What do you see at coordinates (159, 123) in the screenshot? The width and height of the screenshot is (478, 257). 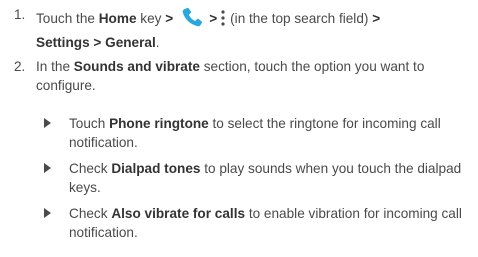 I see `option-name-label: Phone ringtone` at bounding box center [159, 123].